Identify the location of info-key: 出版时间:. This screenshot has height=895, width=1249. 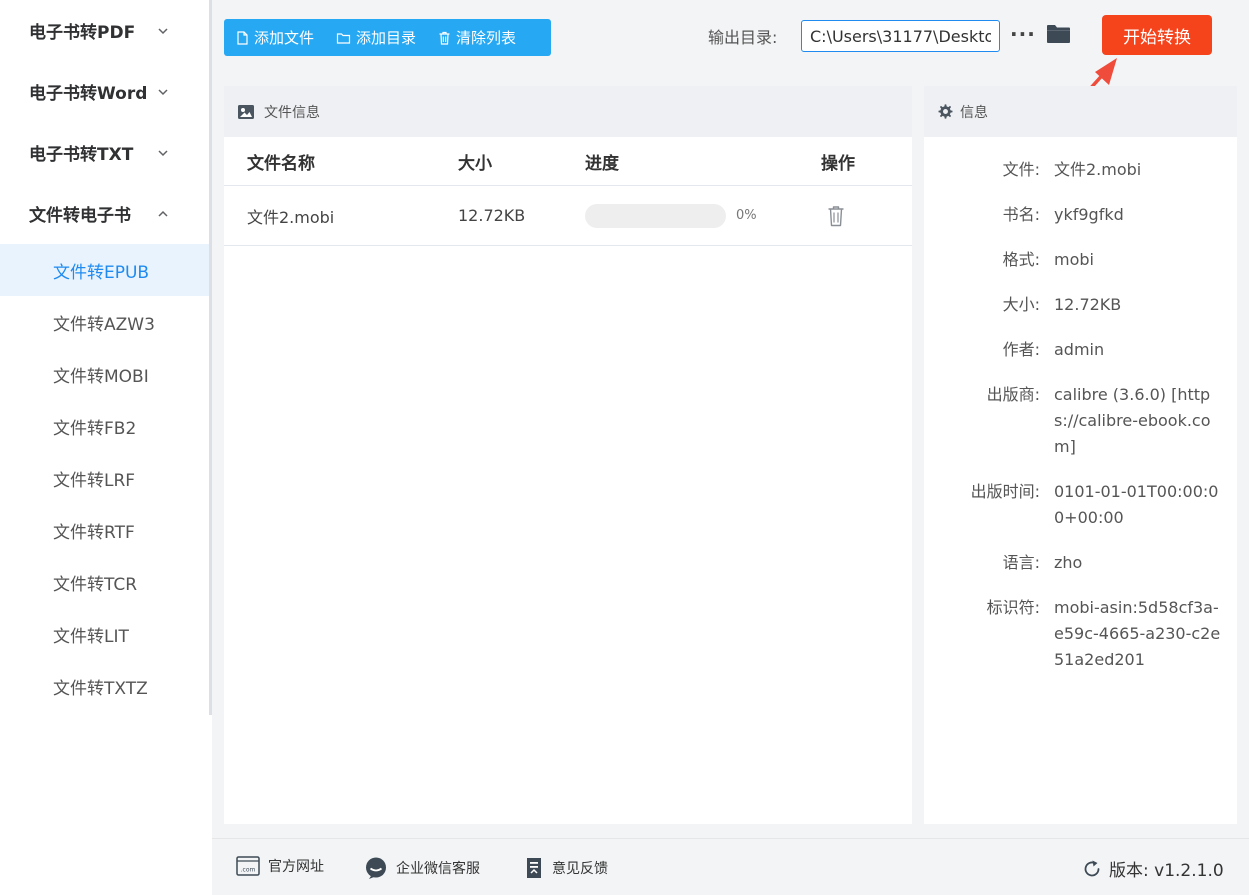
(1005, 491).